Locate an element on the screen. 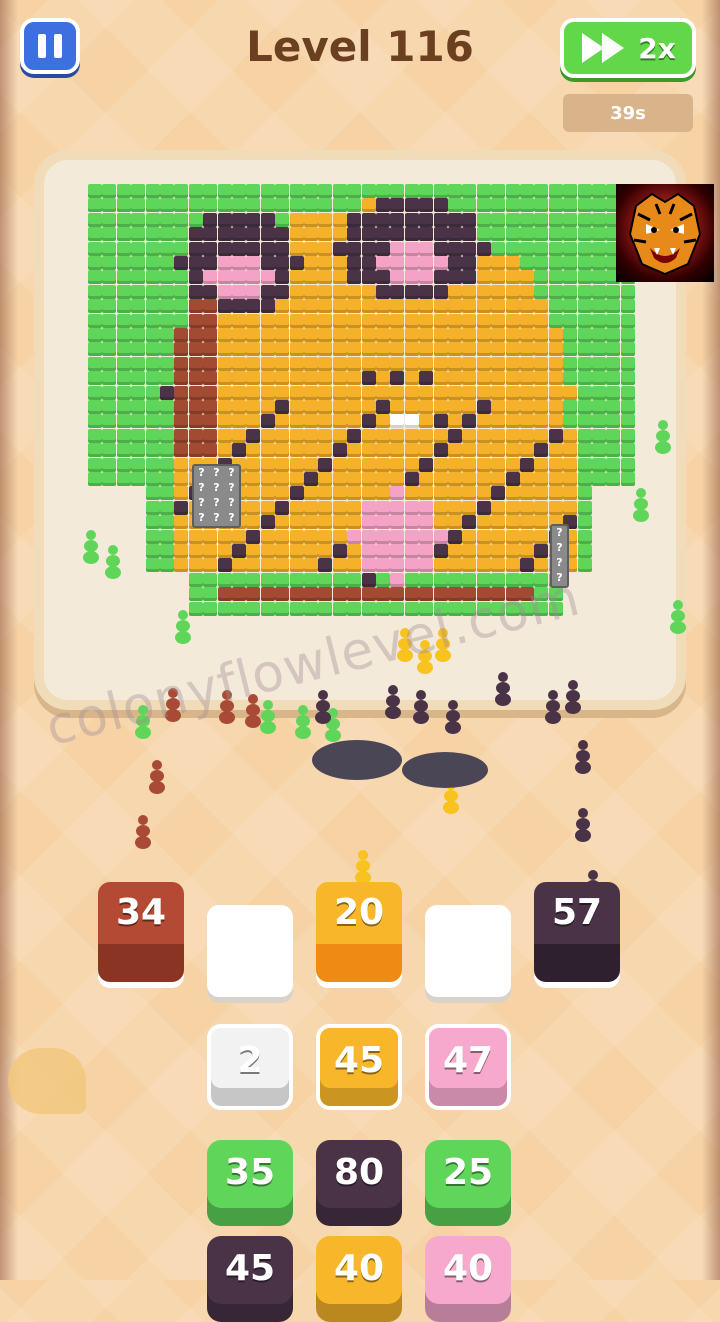 The height and width of the screenshot is (1322, 720). tile-top: 47 is located at coordinates (468, 1067).